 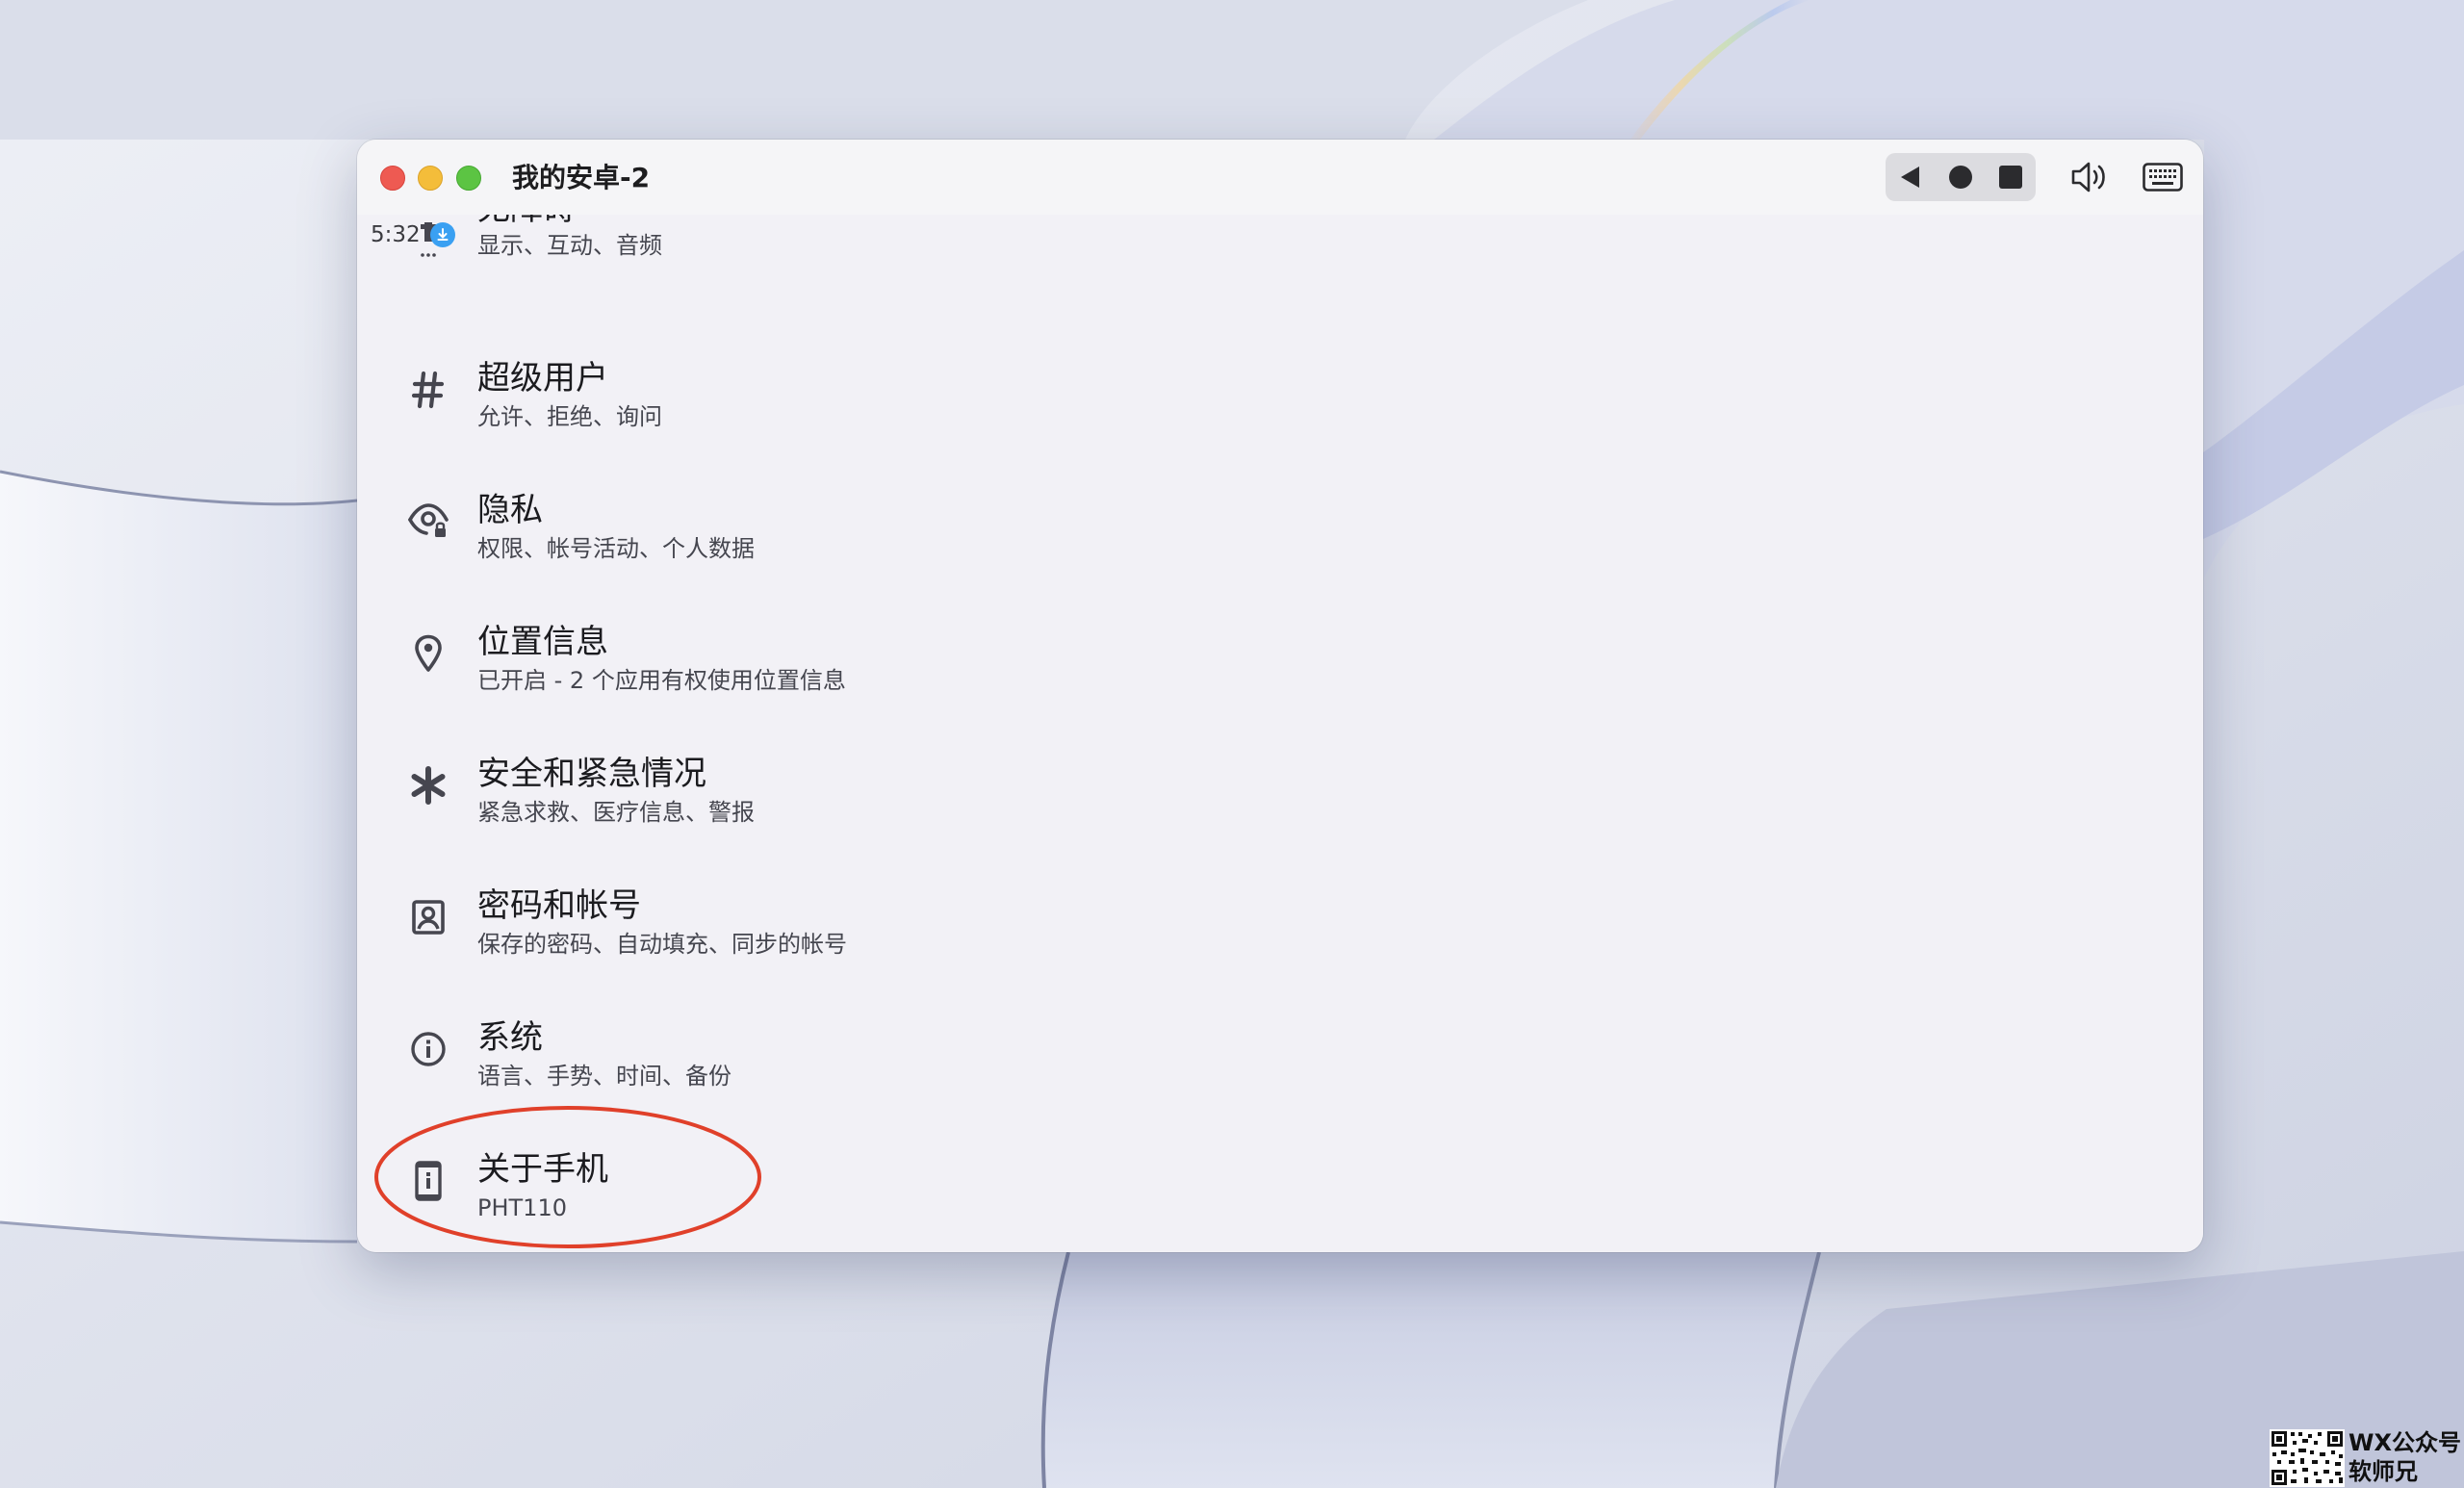 I want to click on settings-item-title: 无障碍, so click(x=526, y=223).